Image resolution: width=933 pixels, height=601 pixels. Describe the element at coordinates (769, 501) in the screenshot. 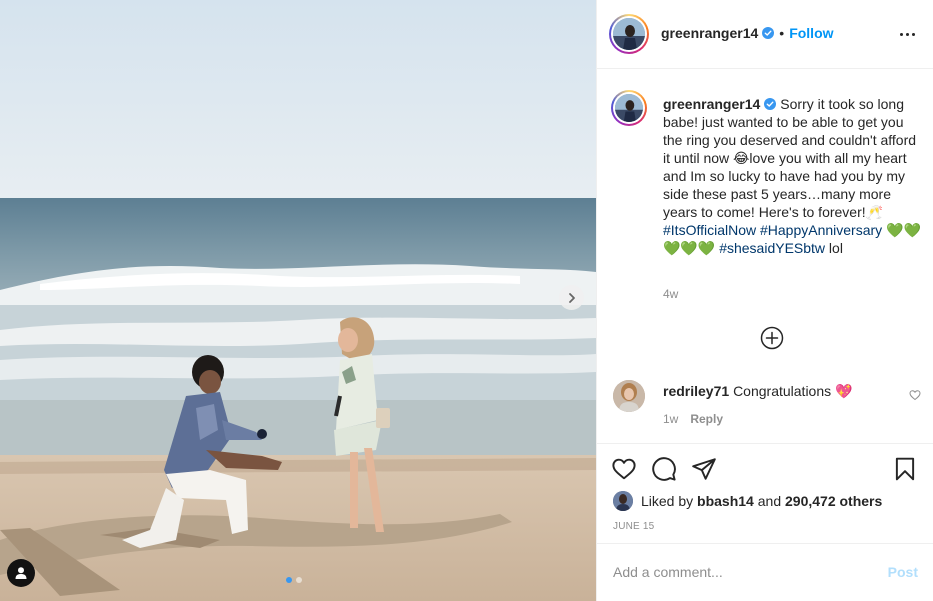

I see `liked-by-and: and` at that location.